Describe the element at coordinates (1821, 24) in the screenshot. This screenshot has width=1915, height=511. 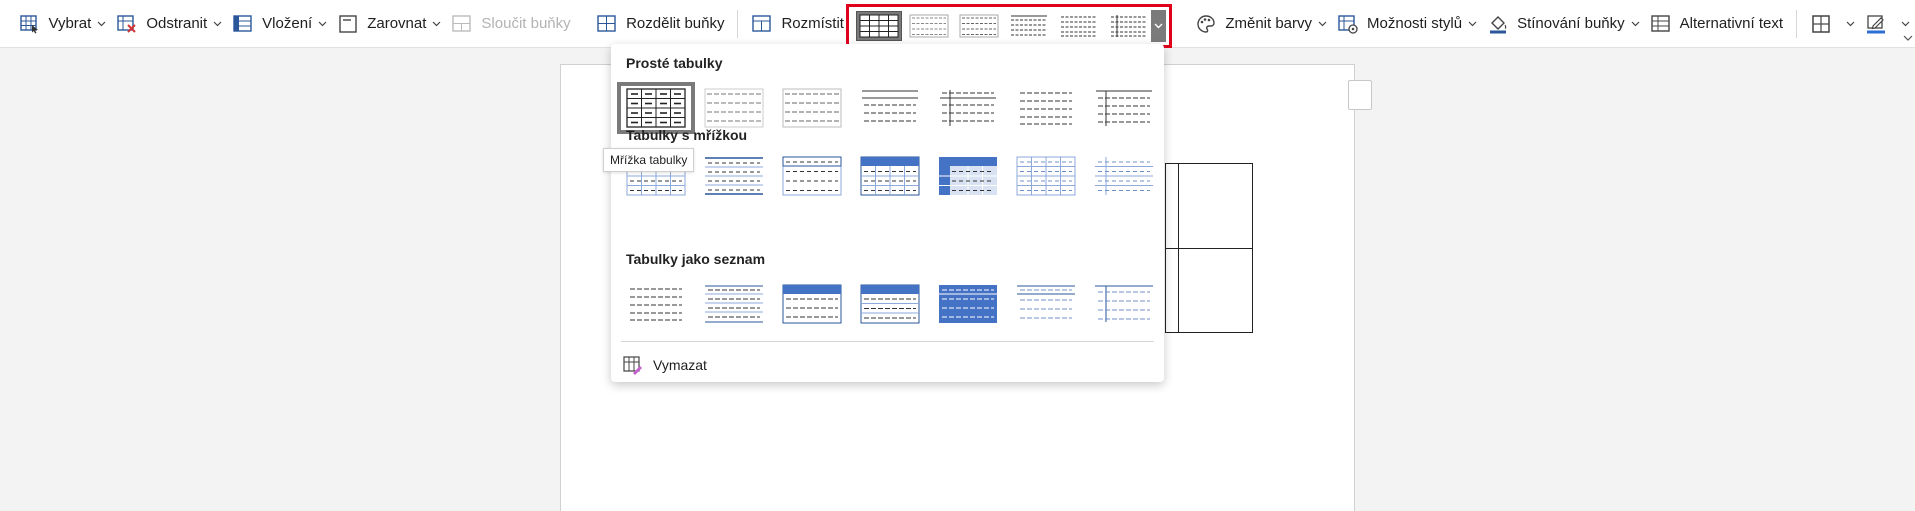
I see `borders-icon` at that location.